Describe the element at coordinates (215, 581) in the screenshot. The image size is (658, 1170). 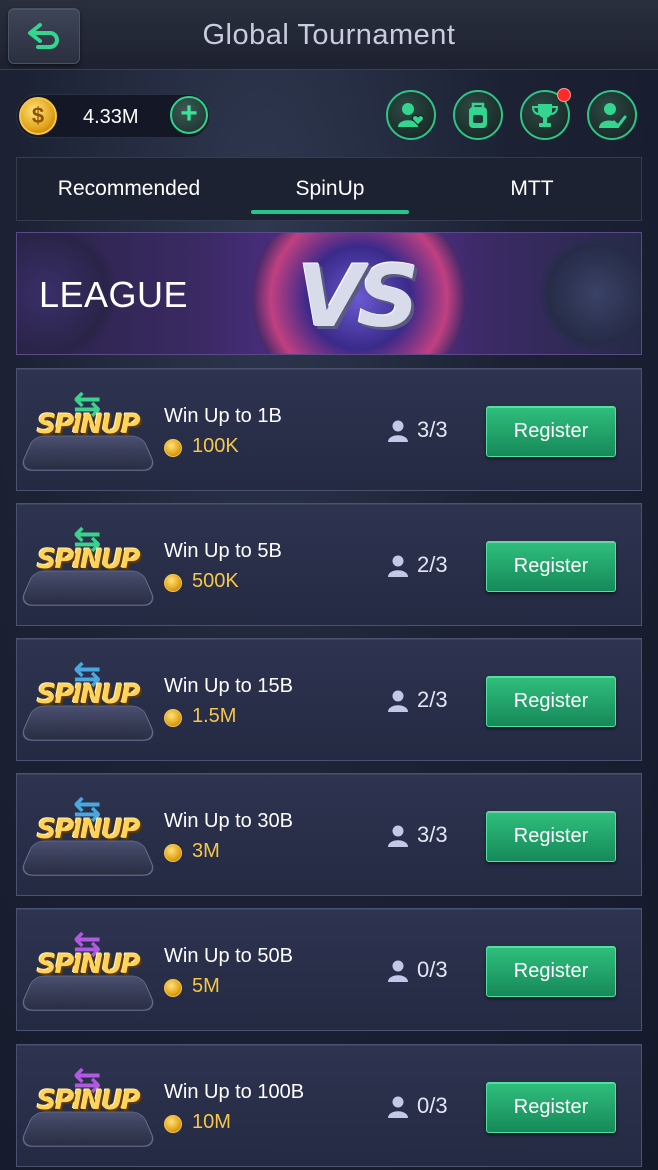
I see `buy-in-amount: 500K` at that location.